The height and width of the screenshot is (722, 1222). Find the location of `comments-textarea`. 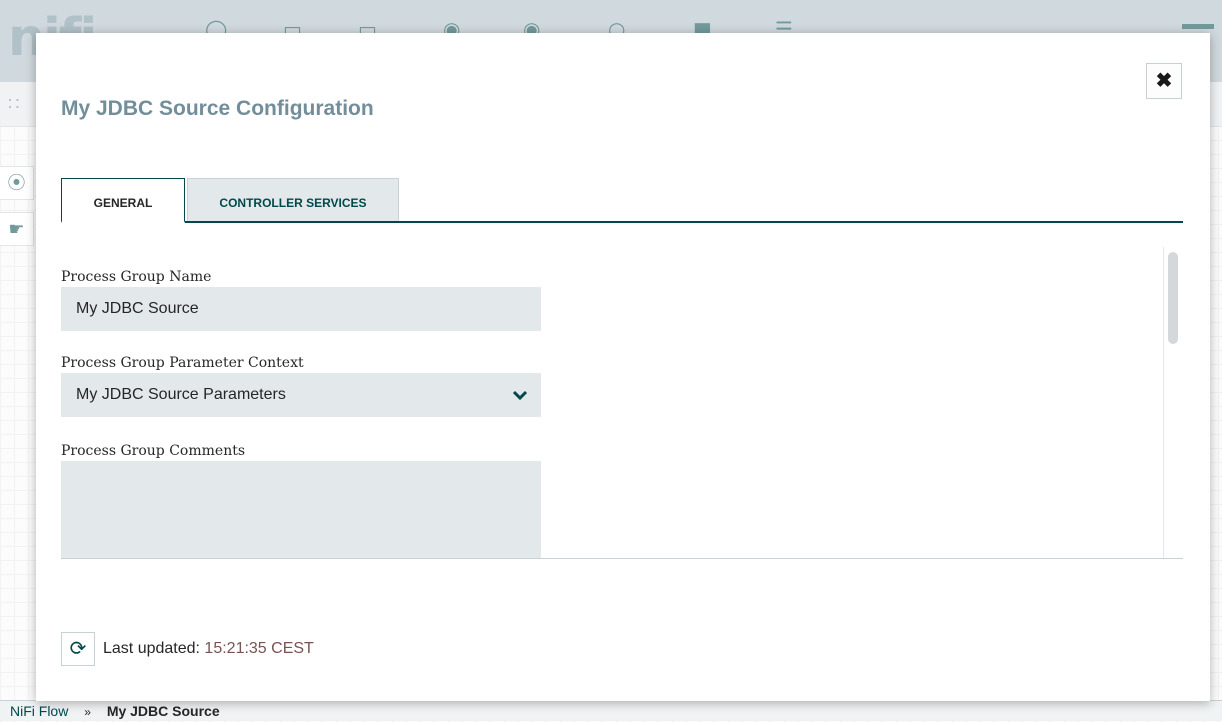

comments-textarea is located at coordinates (301, 509).